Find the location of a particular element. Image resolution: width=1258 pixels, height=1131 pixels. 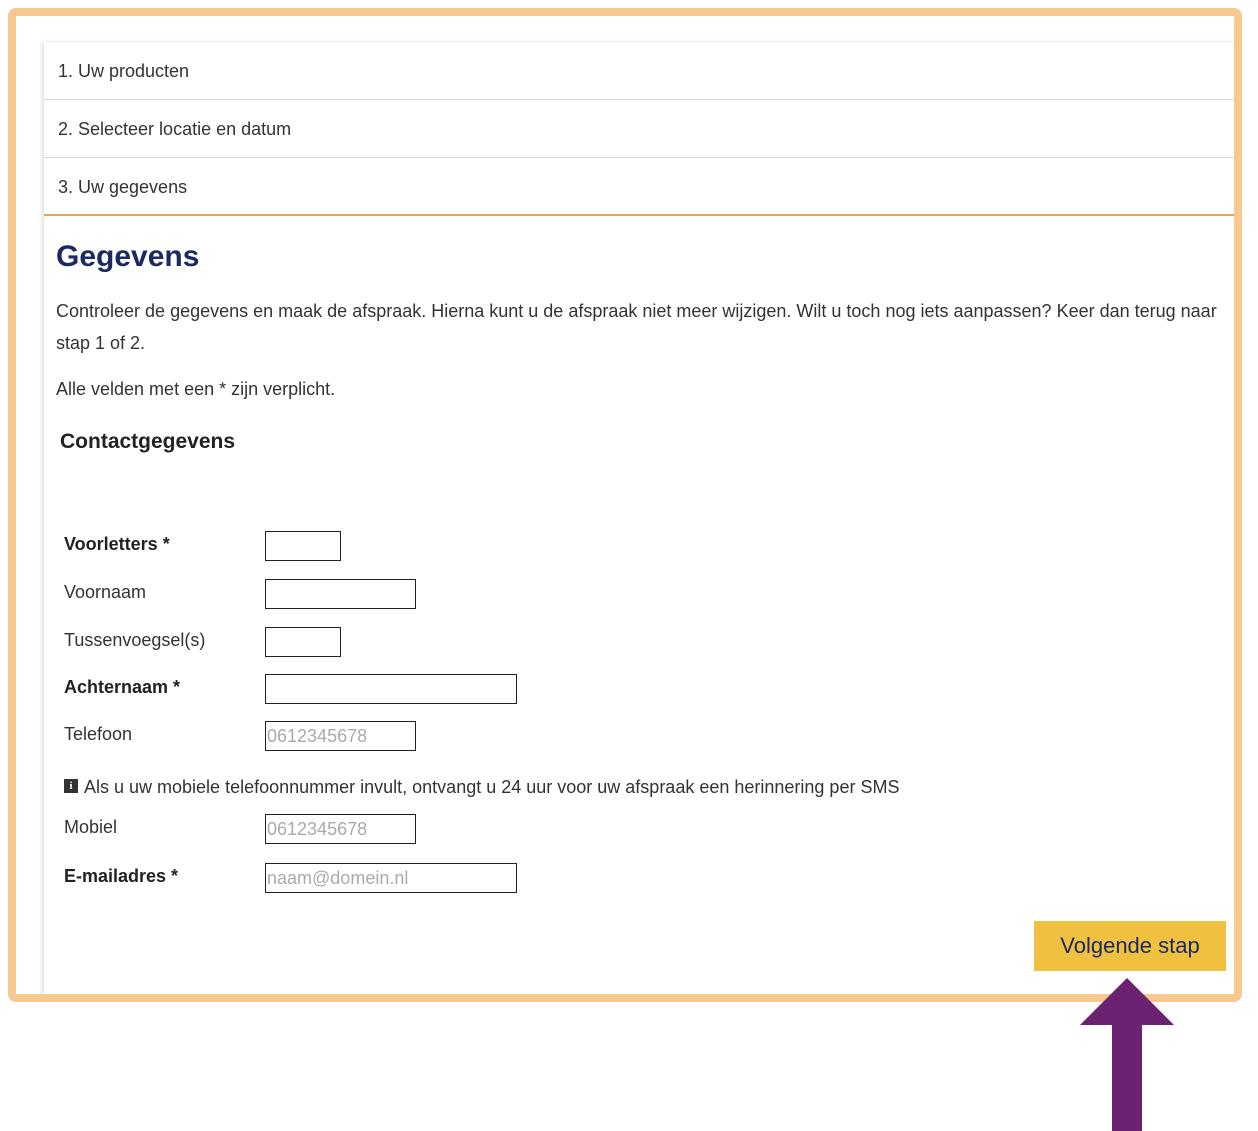

voornaam-input is located at coordinates (340, 594).